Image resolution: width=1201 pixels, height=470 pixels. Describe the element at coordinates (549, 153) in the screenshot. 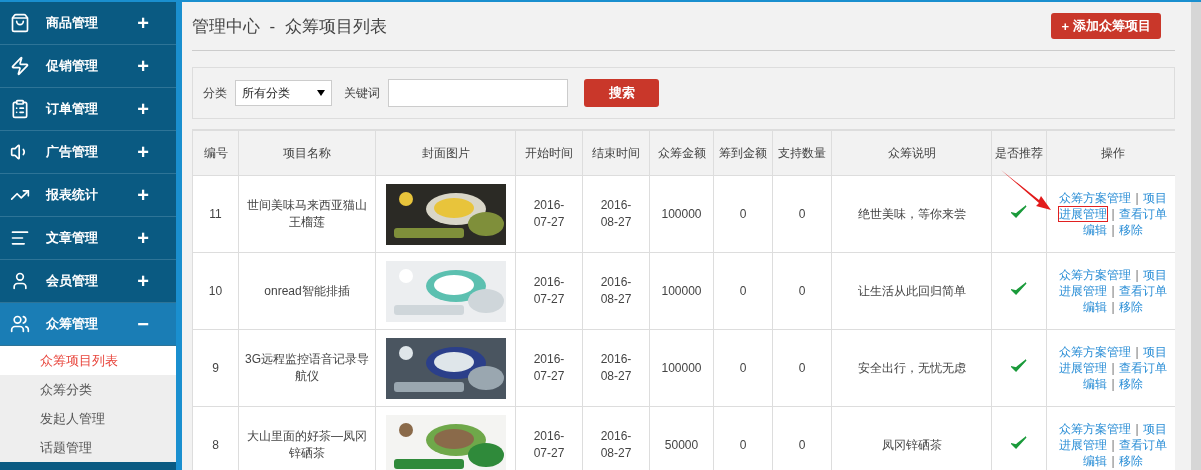

I see `column-header: 开始时间` at that location.